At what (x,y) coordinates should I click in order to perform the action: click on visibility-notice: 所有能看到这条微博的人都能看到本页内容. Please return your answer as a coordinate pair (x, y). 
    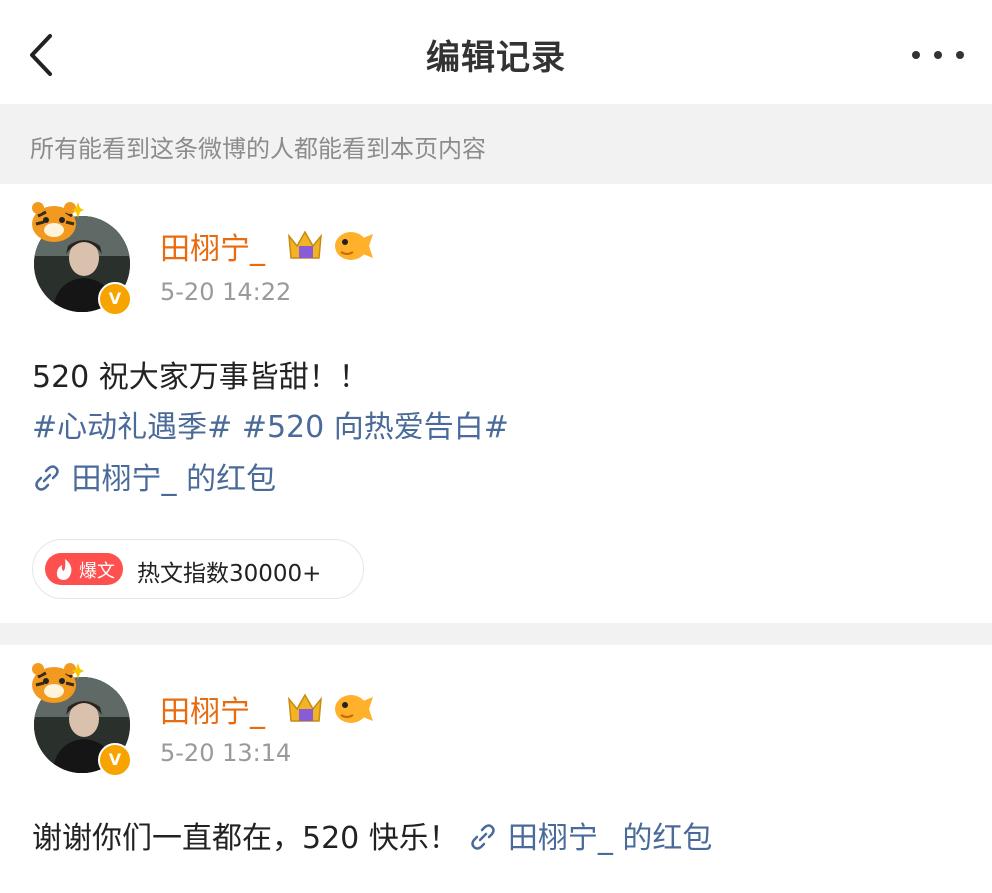
    Looking at the image, I should click on (496, 144).